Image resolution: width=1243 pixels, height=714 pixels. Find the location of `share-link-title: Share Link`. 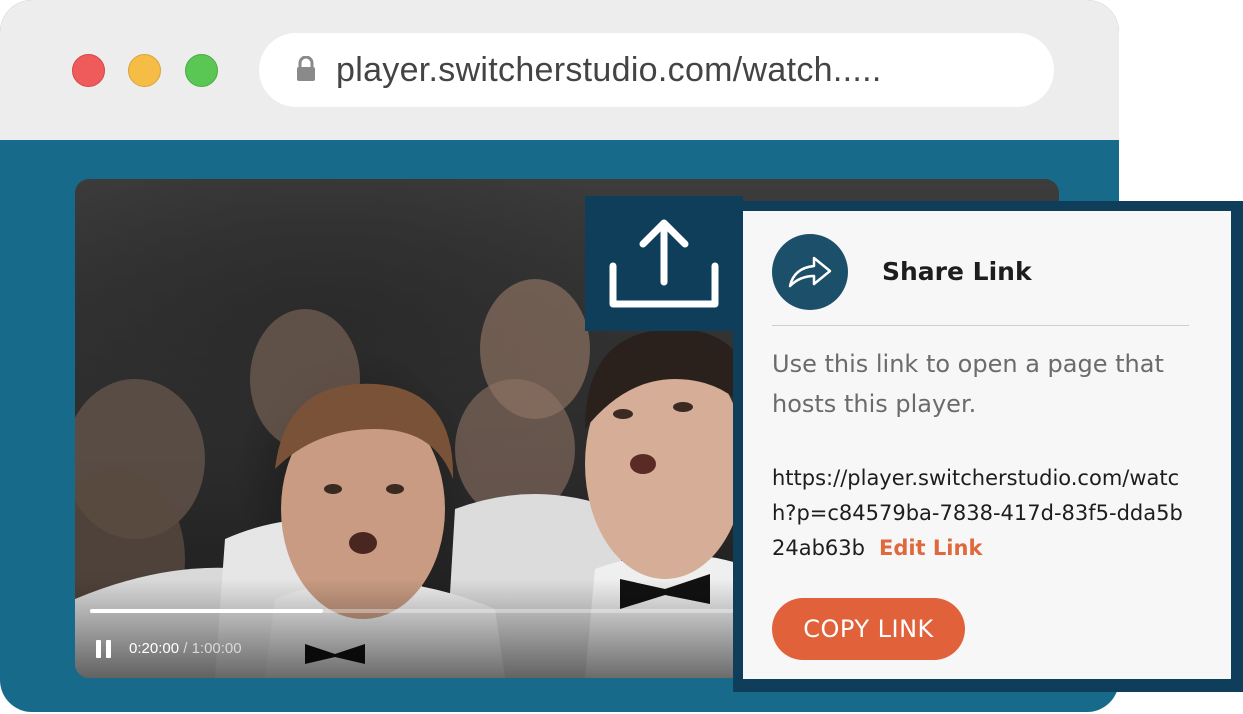

share-link-title: Share Link is located at coordinates (957, 271).